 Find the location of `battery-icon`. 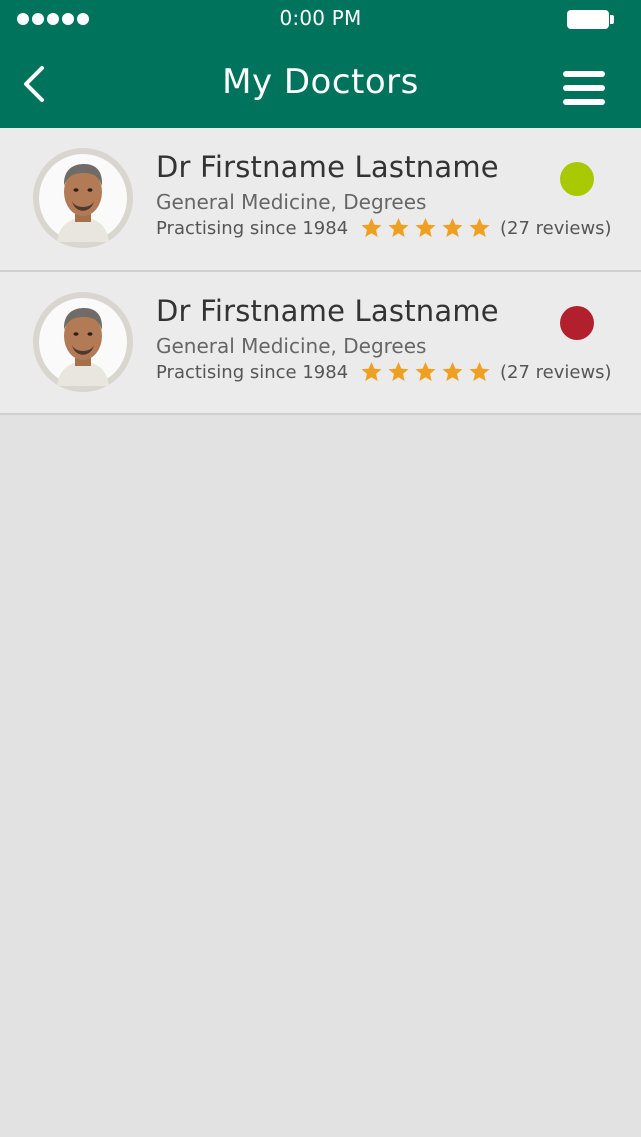

battery-icon is located at coordinates (590, 19).